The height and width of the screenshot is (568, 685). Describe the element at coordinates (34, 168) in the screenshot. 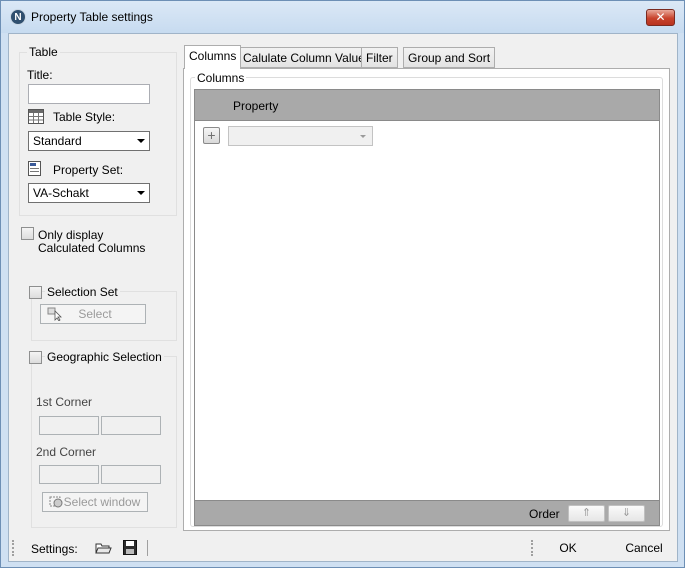

I see `property-set-icon` at that location.